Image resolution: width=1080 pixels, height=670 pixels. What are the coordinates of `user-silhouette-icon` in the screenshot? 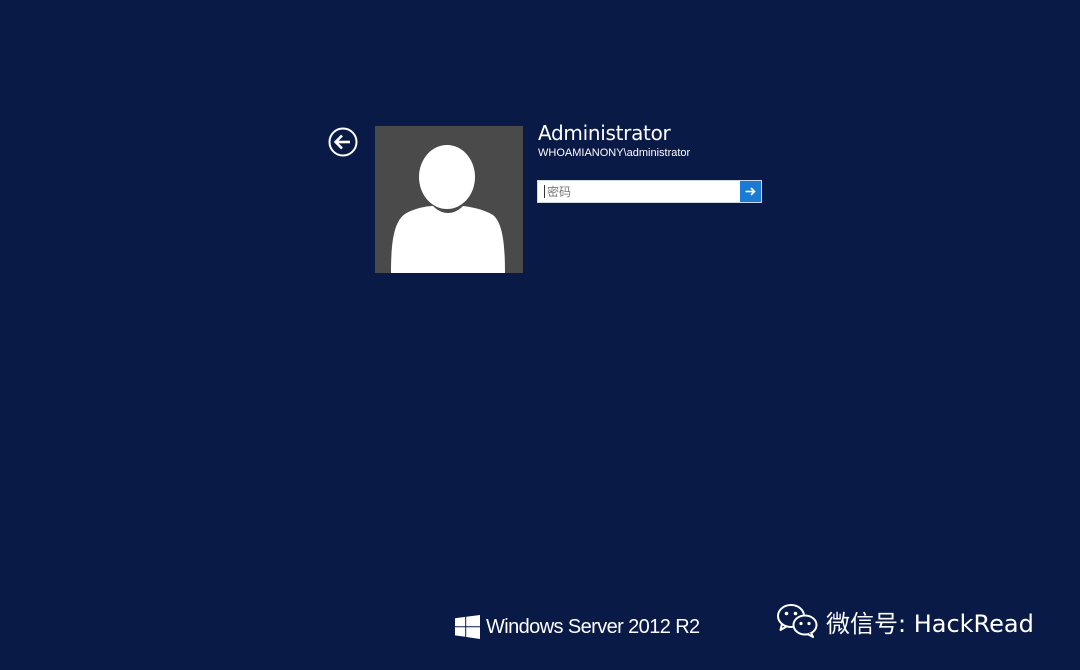 It's located at (448, 209).